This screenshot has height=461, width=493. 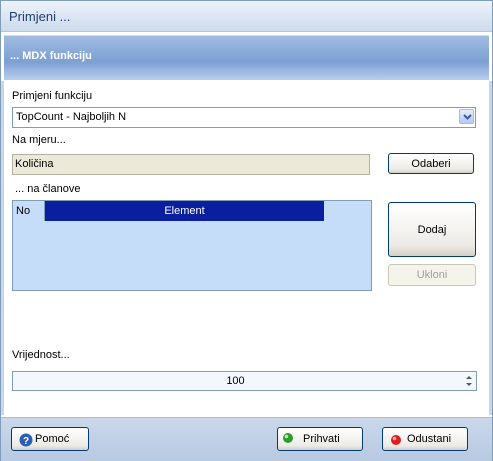 I want to click on value-spinner: 100, so click(x=244, y=381).